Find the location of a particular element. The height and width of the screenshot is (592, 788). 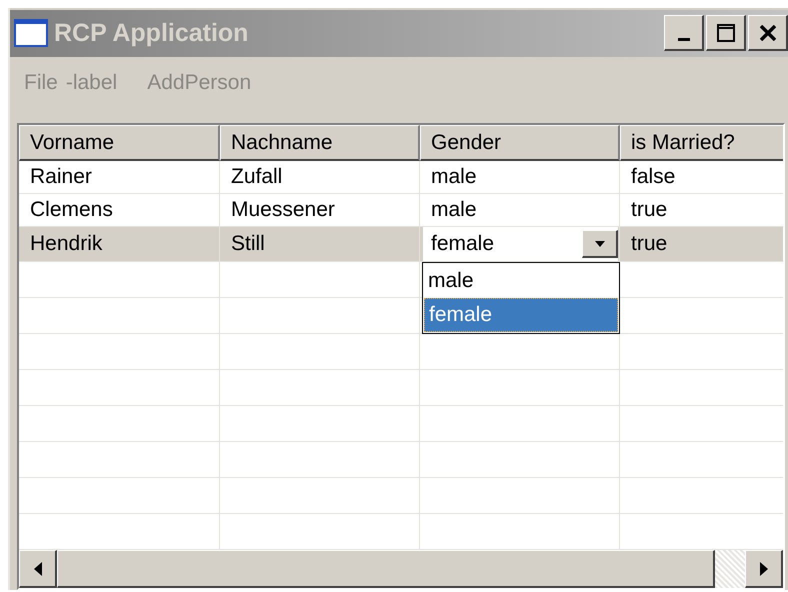

table-cell-text: Still is located at coordinates (248, 244).